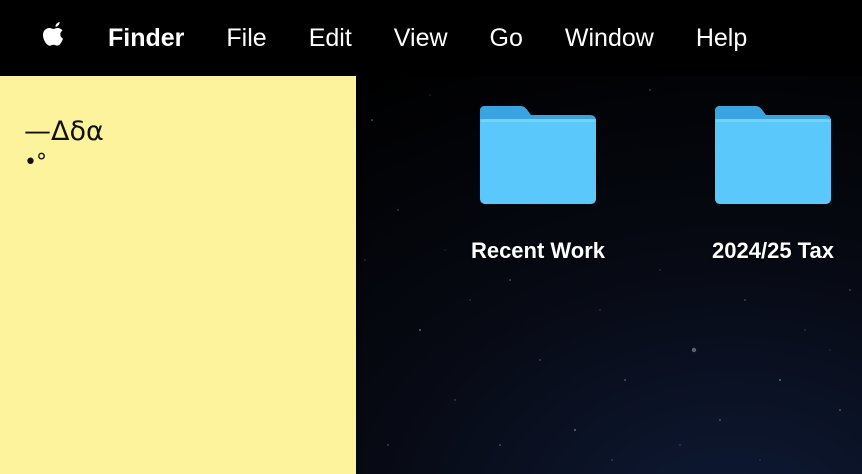 The width and height of the screenshot is (862, 474). I want to click on desktop-folder-2024-25-tax: 2024/25 Tax, so click(772, 184).